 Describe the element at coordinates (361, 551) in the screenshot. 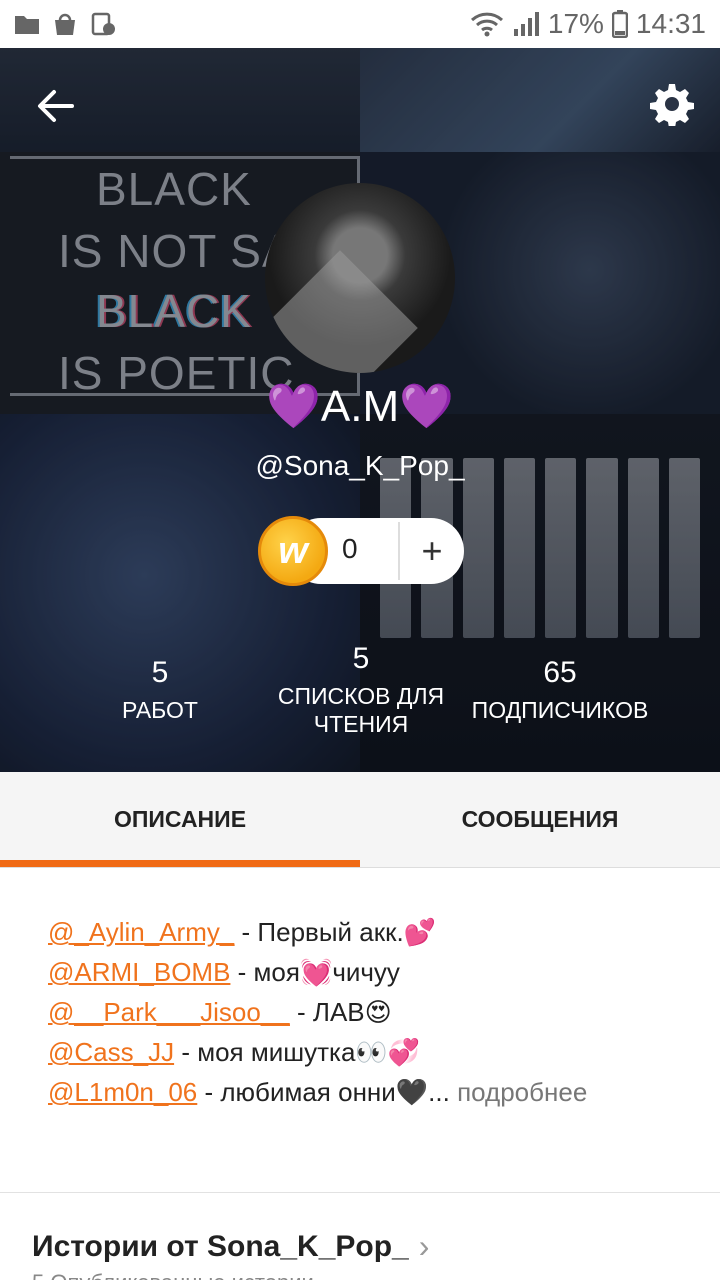

I see `coins-widget: w 0 +` at that location.